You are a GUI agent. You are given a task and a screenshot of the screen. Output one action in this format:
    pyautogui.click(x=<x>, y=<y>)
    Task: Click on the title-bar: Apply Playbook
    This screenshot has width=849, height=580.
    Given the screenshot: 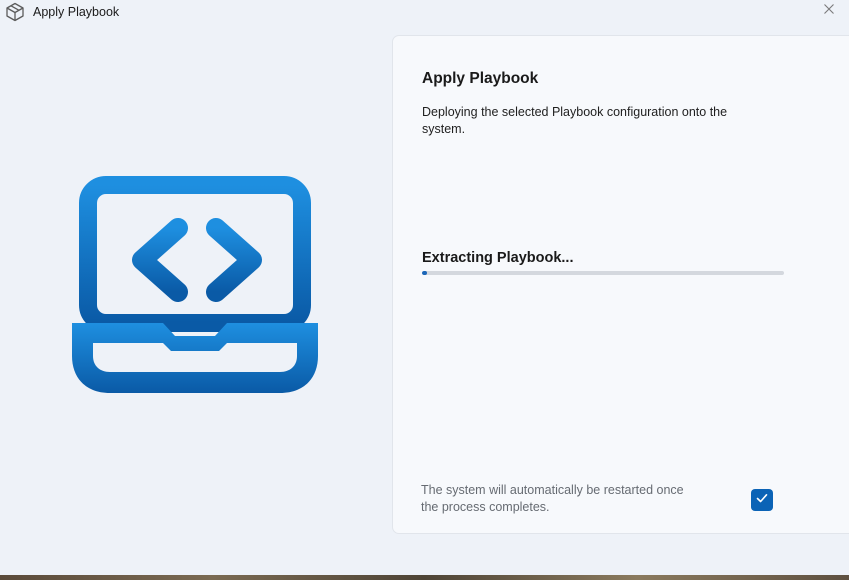 What is the action you would take?
    pyautogui.click(x=424, y=14)
    